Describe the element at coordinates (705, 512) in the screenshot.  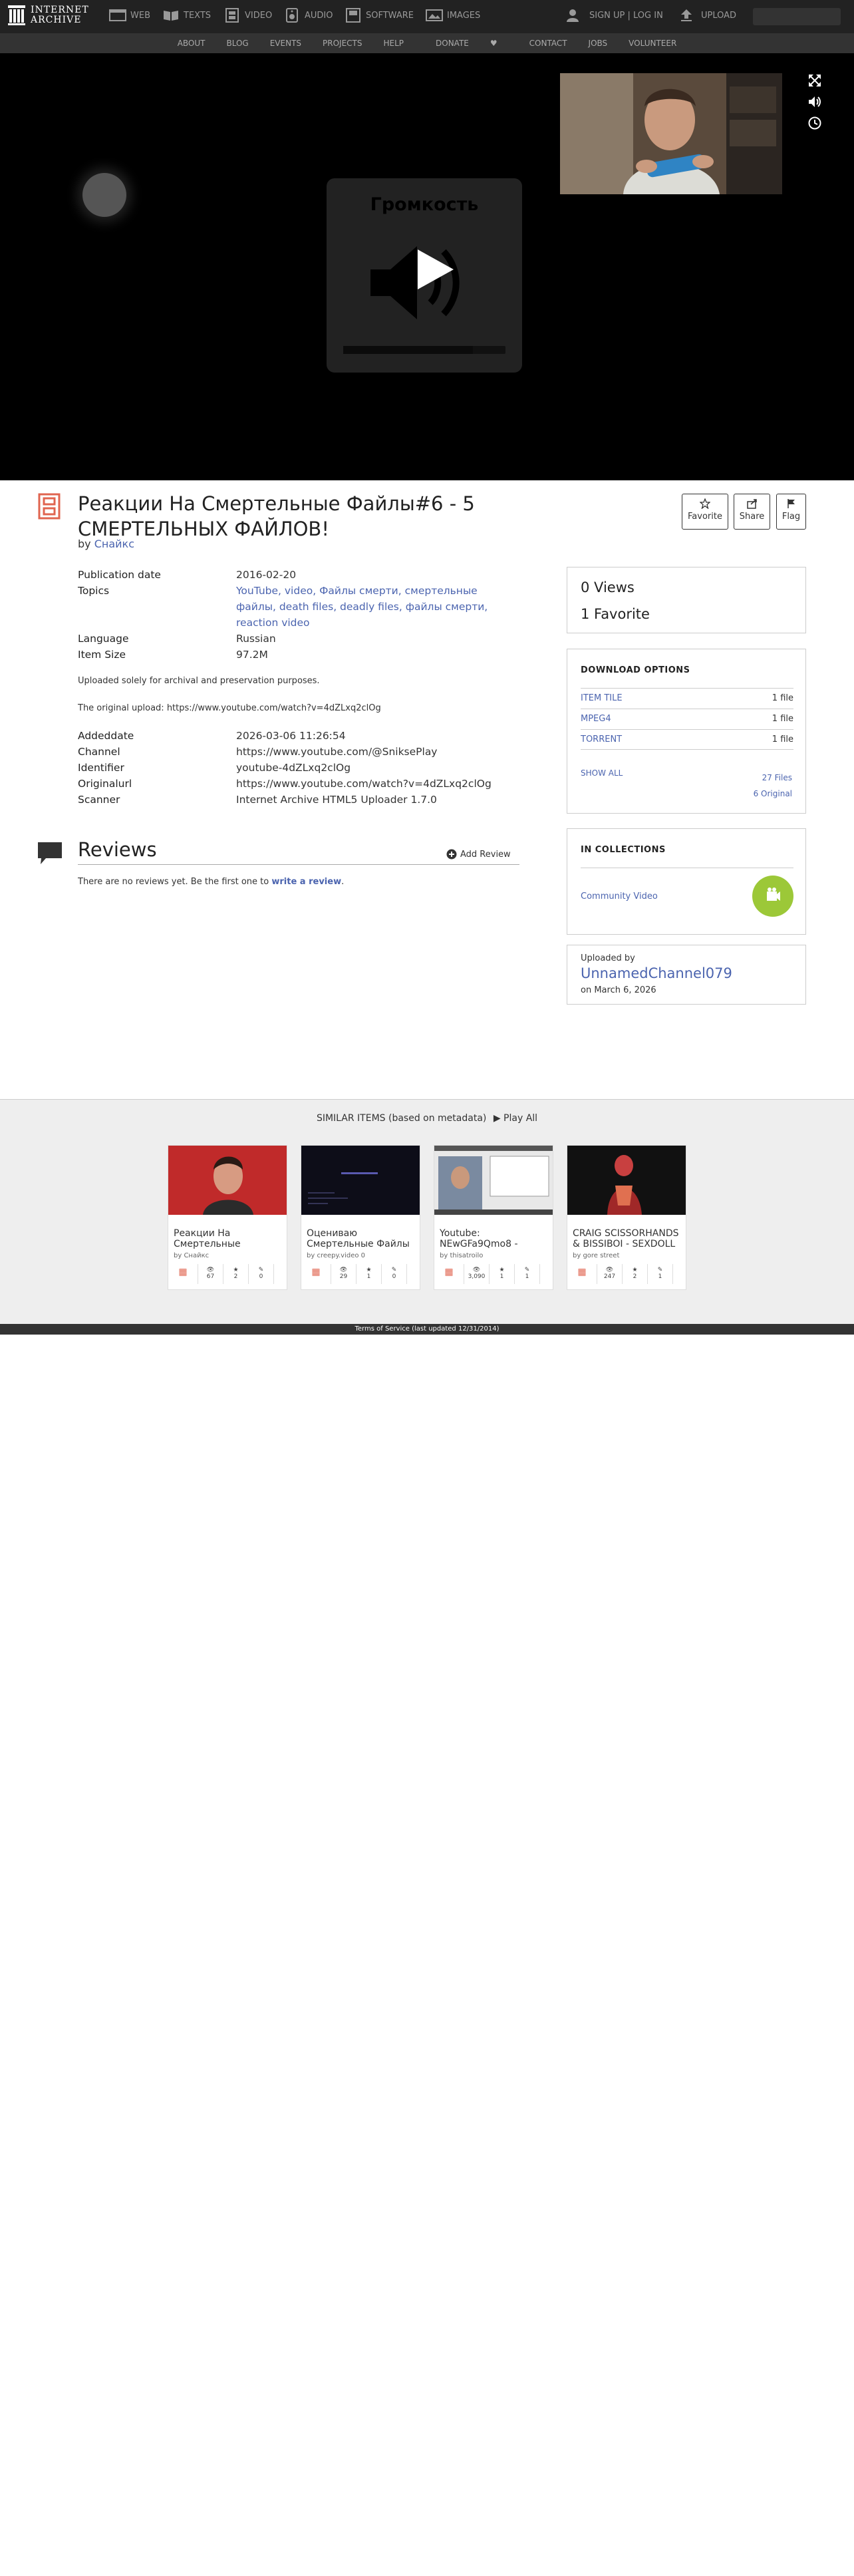
I see `favorite-button: Favorite` at that location.